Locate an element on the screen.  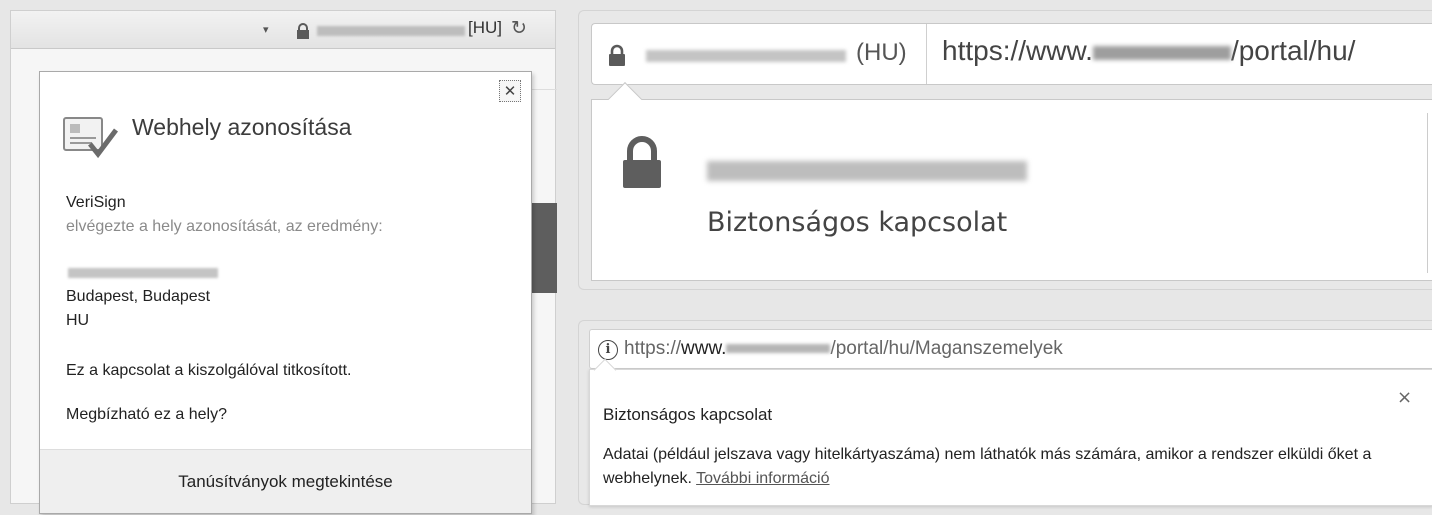
popup-title: Webhely azonosítása is located at coordinates (242, 127).